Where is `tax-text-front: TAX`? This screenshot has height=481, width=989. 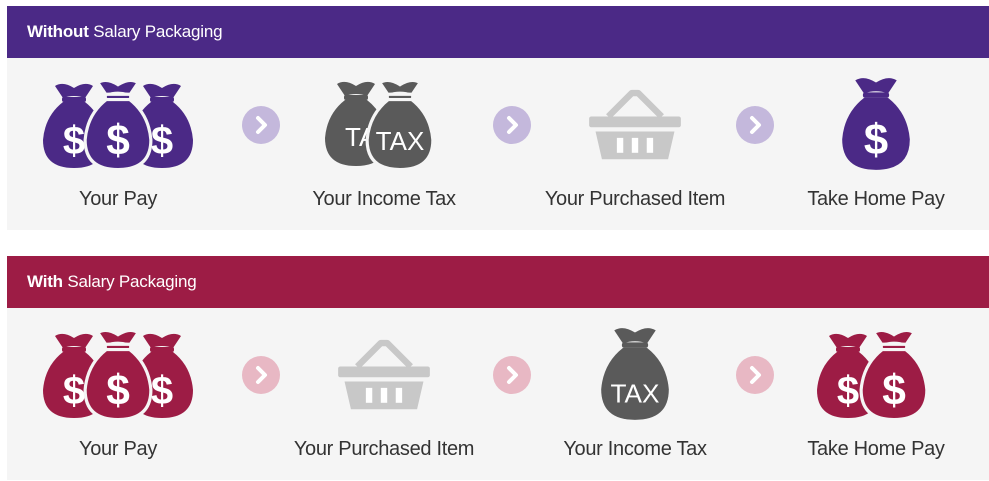 tax-text-front: TAX is located at coordinates (400, 141).